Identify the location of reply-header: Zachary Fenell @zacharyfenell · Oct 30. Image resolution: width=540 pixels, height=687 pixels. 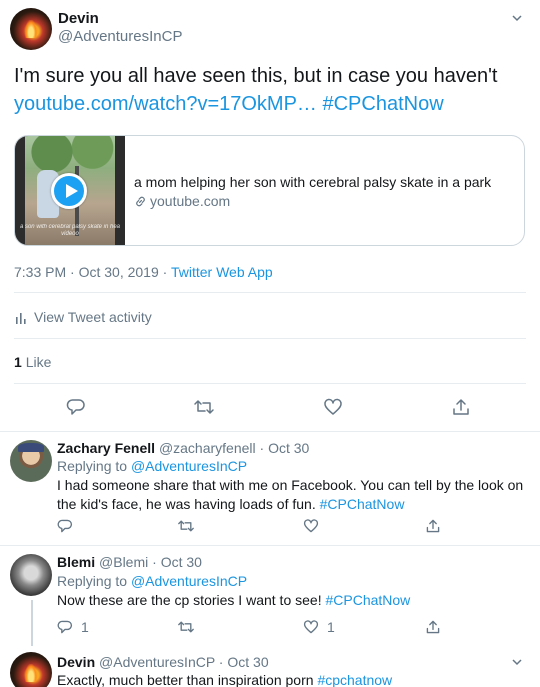
(183, 448).